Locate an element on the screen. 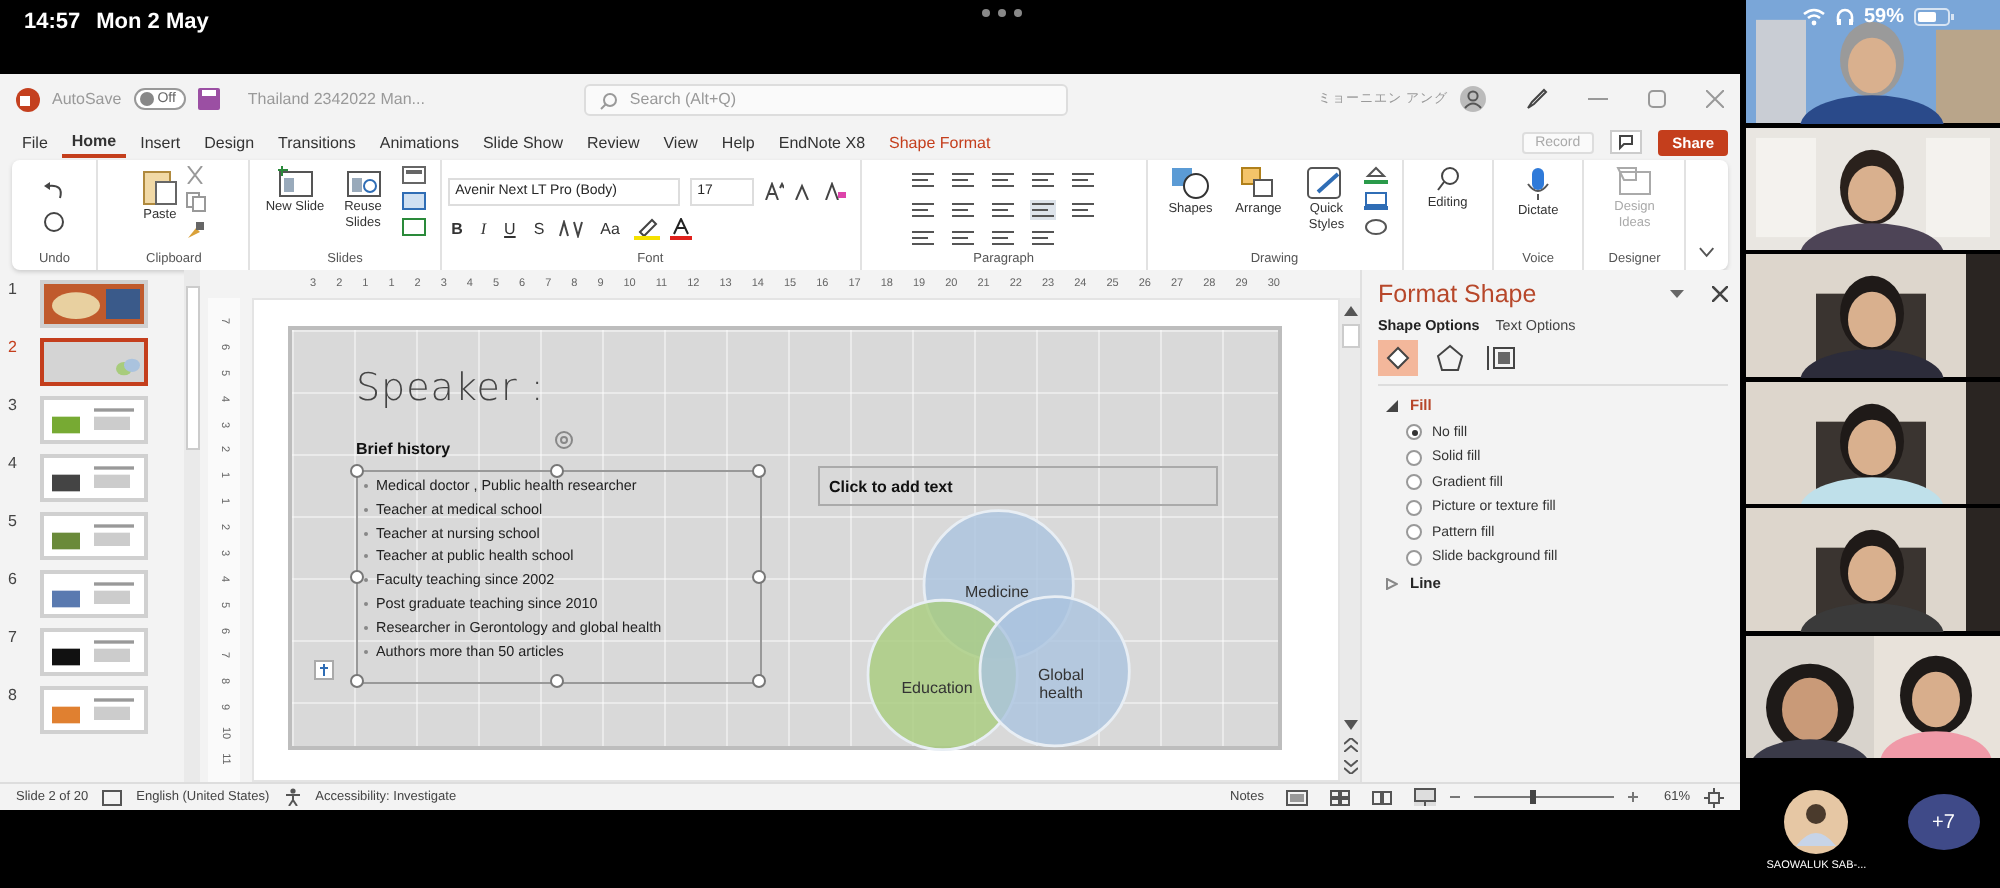 The image size is (2000, 888). ribbon-tab: Insert is located at coordinates (160, 142).